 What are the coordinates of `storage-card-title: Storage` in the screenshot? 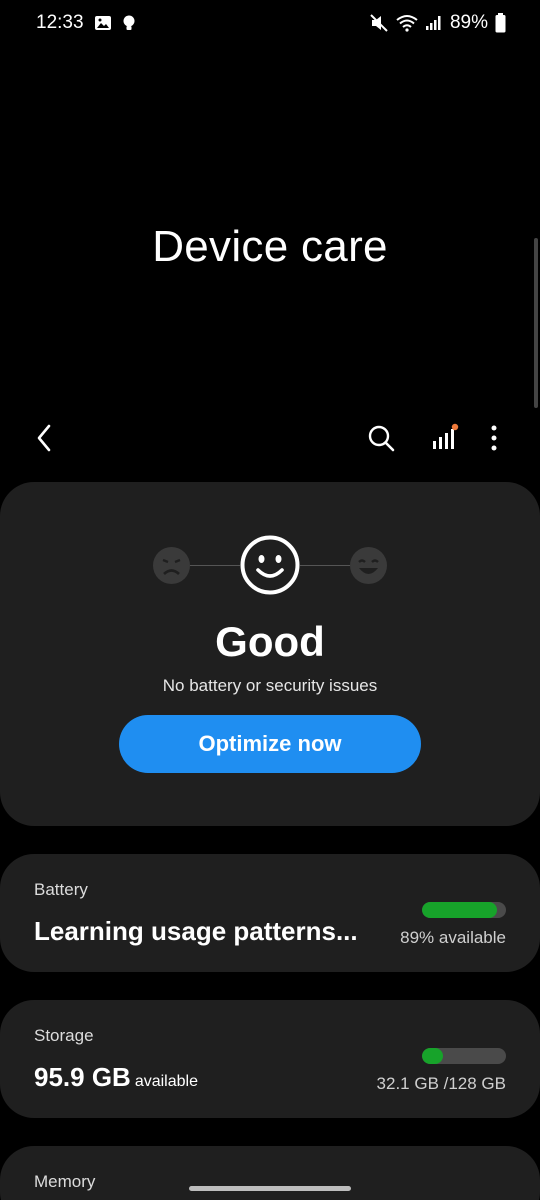 It's located at (64, 1035).